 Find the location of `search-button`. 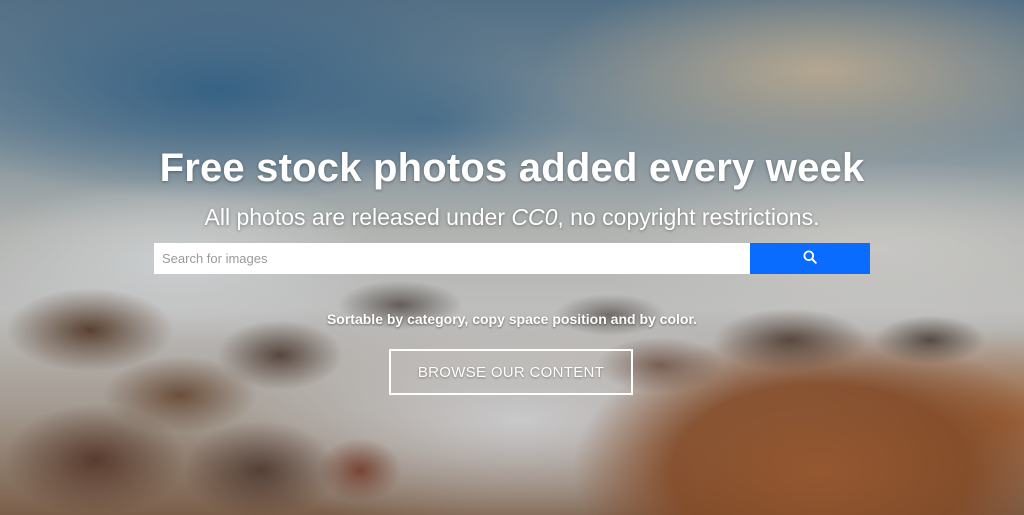

search-button is located at coordinates (810, 258).